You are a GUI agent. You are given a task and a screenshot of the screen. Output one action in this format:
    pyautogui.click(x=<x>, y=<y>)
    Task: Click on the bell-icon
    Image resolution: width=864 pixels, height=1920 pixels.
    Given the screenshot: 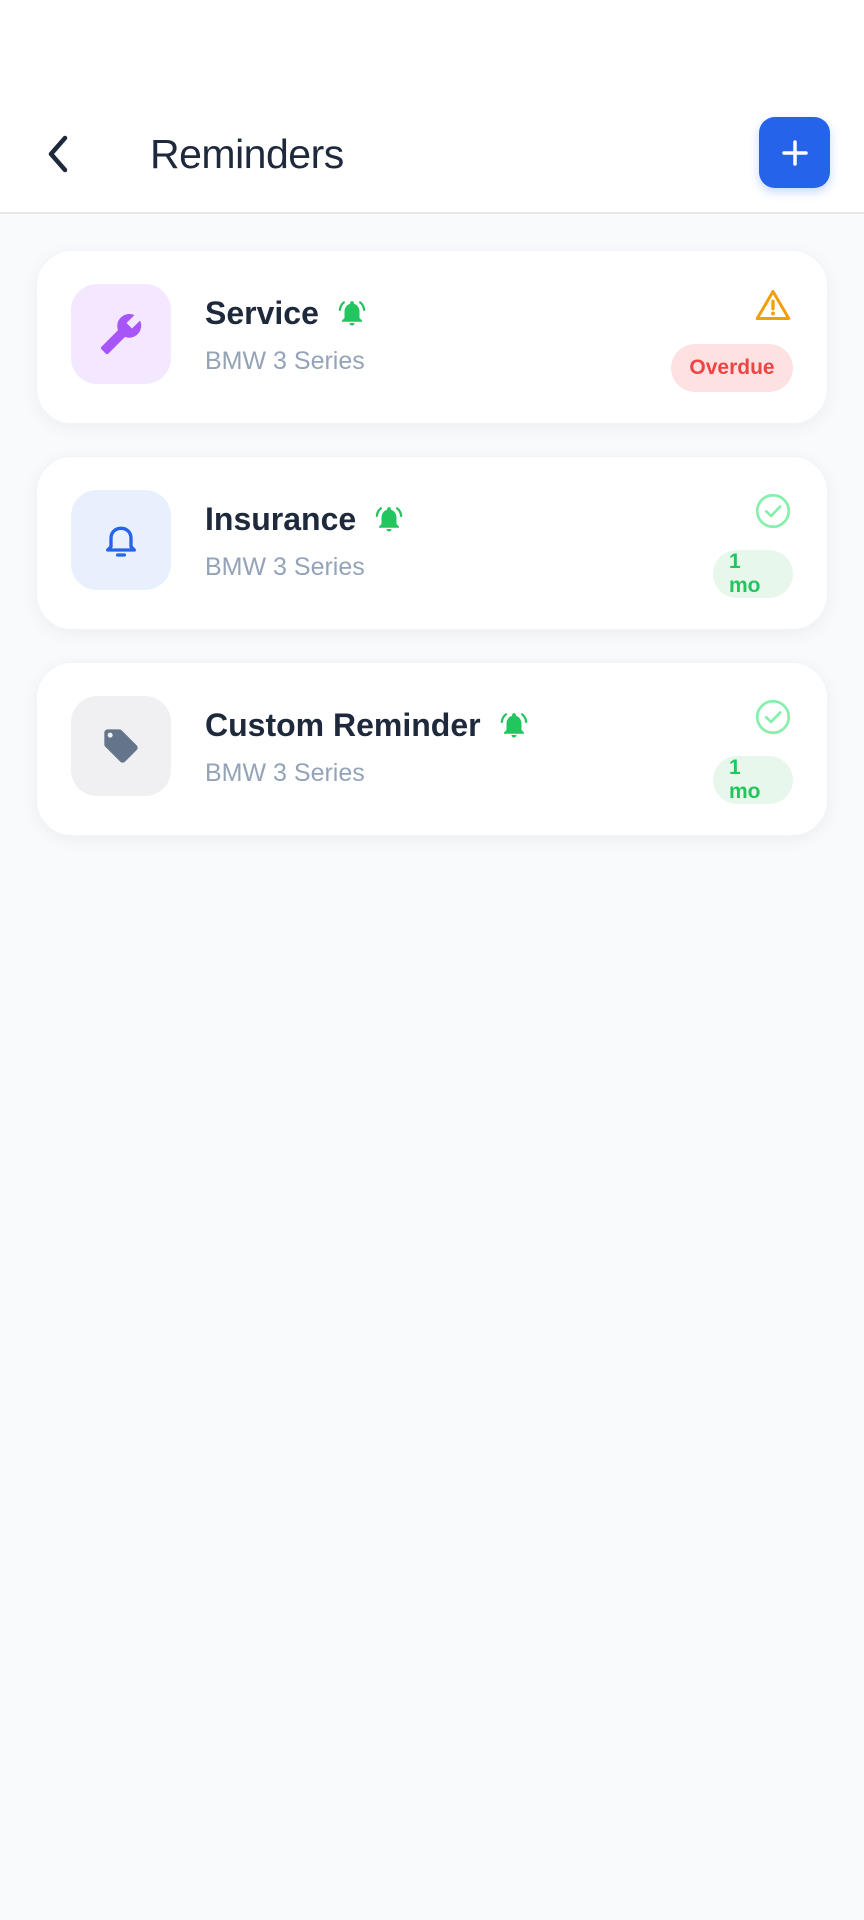 What is the action you would take?
    pyautogui.click(x=121, y=541)
    